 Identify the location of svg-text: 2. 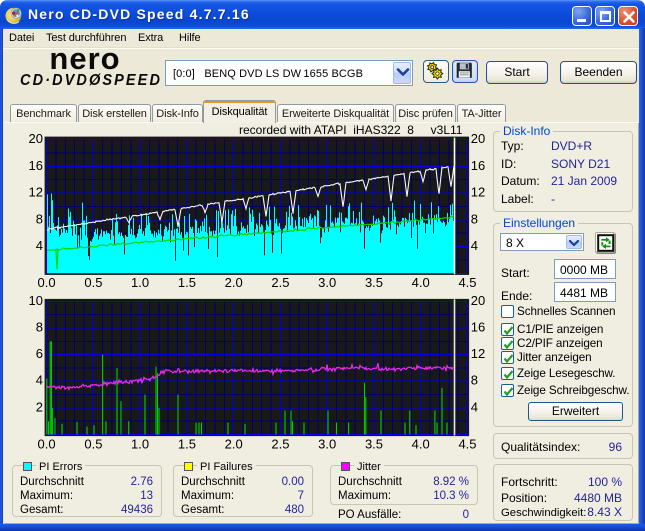
(39, 406).